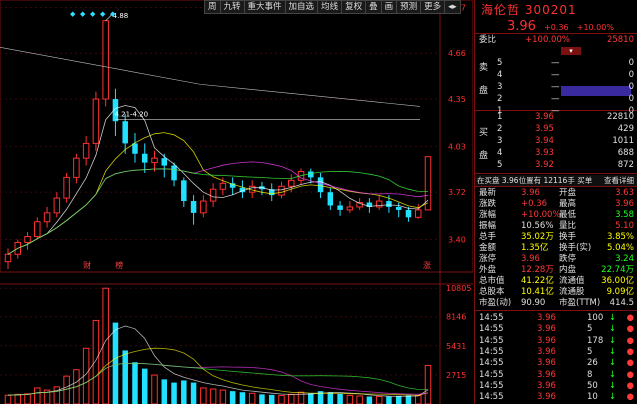 Image resolution: width=637 pixels, height=404 pixels. I want to click on toolbar-add-watchlist: 加自选, so click(302, 7).